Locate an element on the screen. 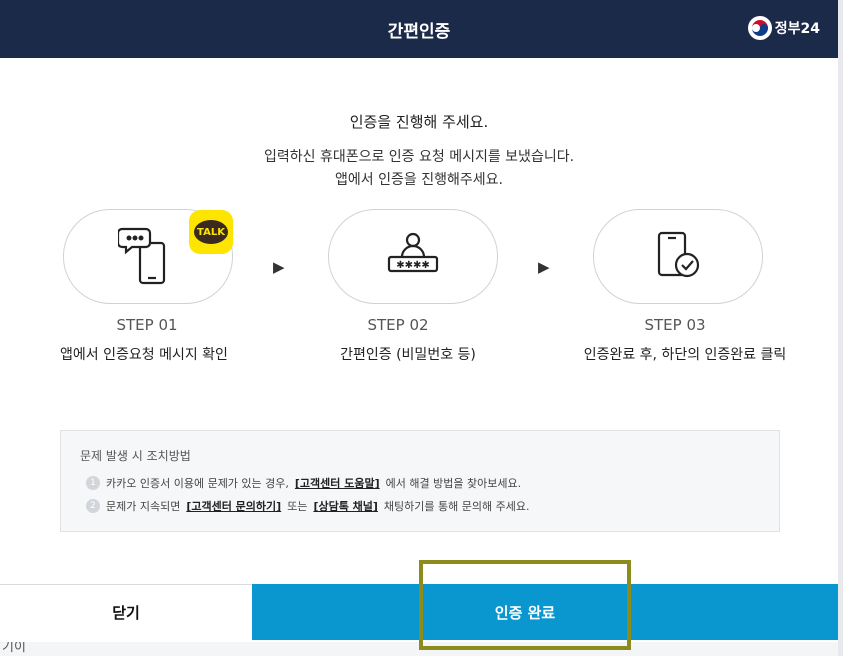 This screenshot has height=656, width=843. phone-check-icon is located at coordinates (678, 257).